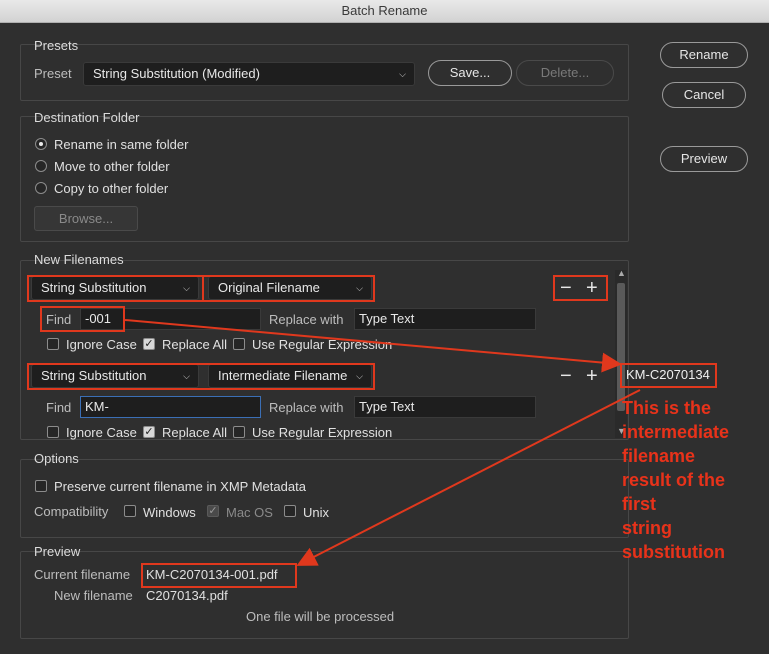 The image size is (769, 654). I want to click on annotation-line: filename, so click(659, 456).